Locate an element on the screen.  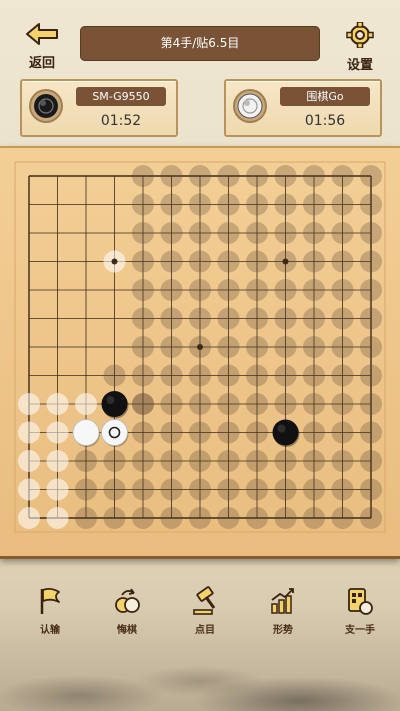
undo-stones-icon is located at coordinates (127, 600).